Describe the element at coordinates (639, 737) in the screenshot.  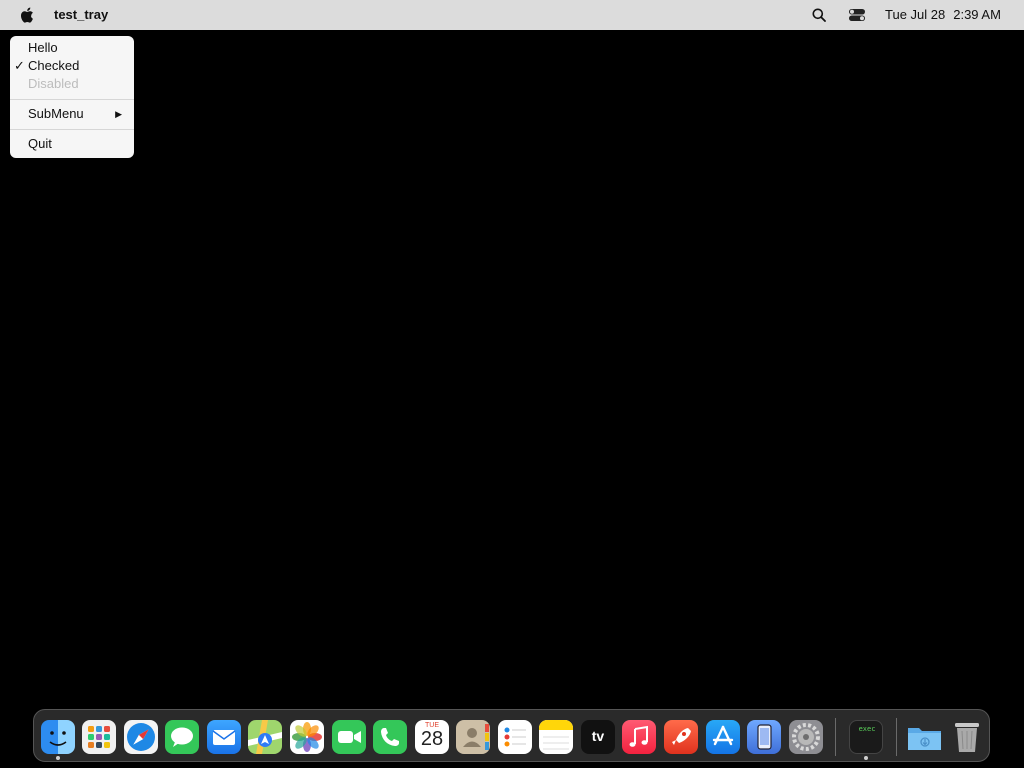
I see `music-icon` at that location.